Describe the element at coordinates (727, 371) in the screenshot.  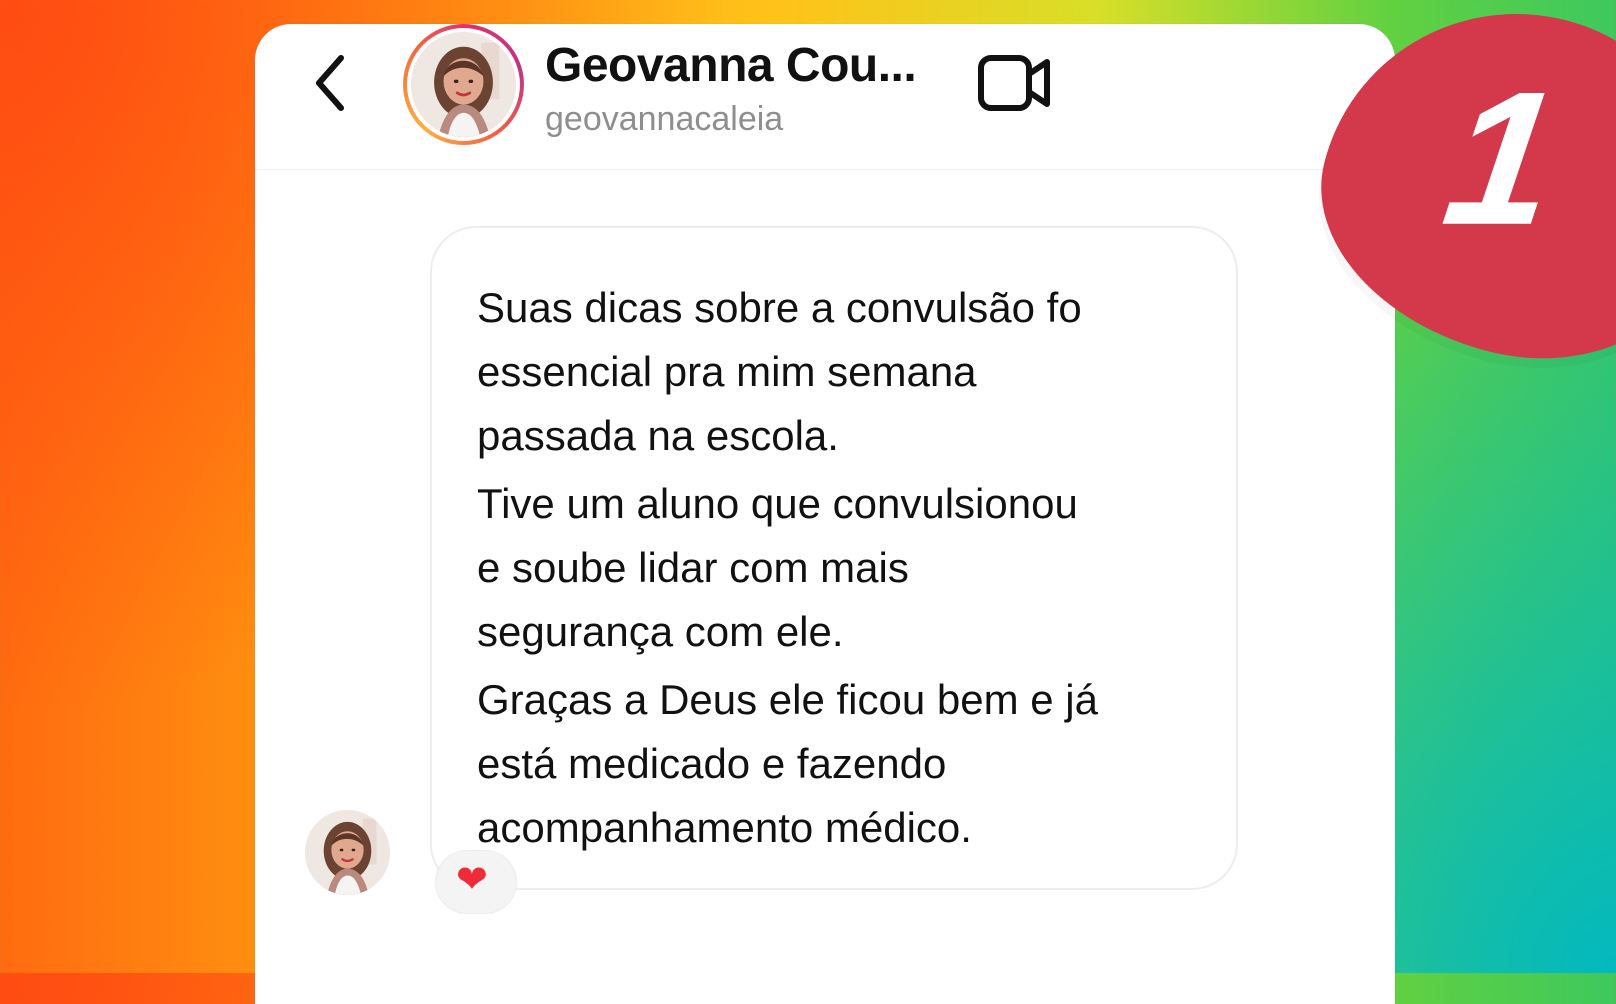
I see `message-line-2: essencial pra mim semana` at that location.